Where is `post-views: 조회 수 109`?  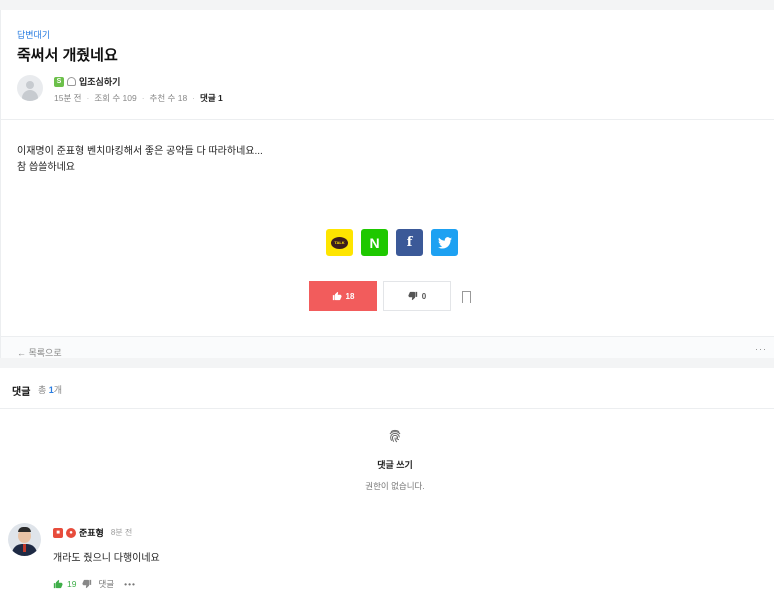 post-views: 조회 수 109 is located at coordinates (115, 98).